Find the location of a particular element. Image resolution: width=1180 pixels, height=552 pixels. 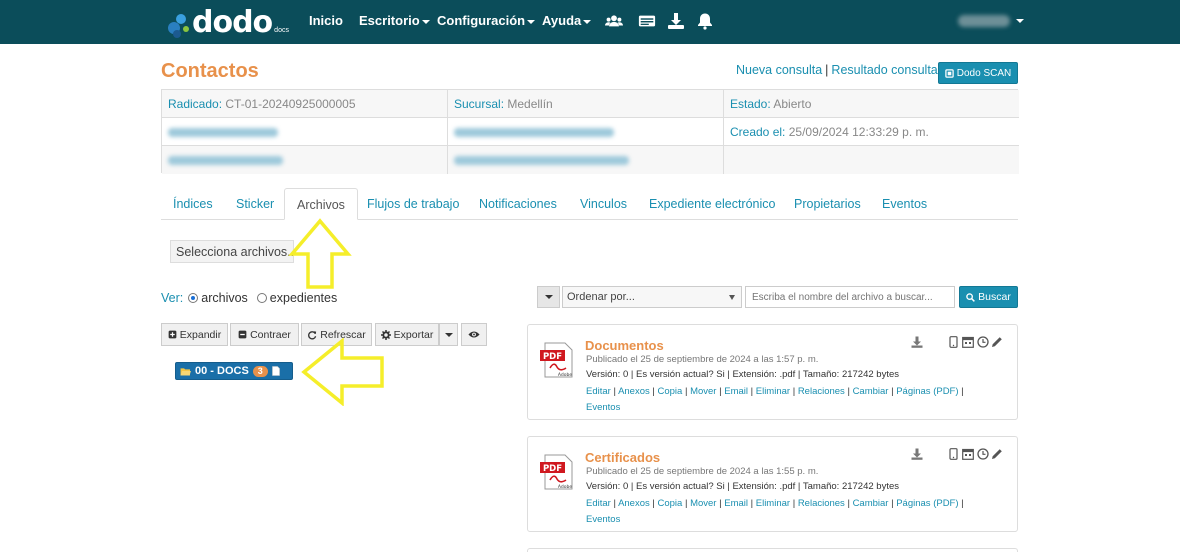

file-title: Certificados is located at coordinates (622, 457).